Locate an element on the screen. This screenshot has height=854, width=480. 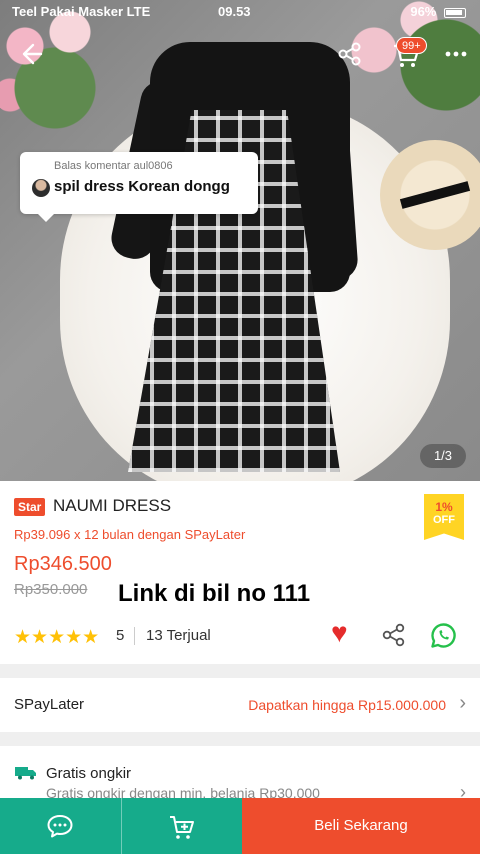
battery-indicator: 96% is located at coordinates (438, 11).